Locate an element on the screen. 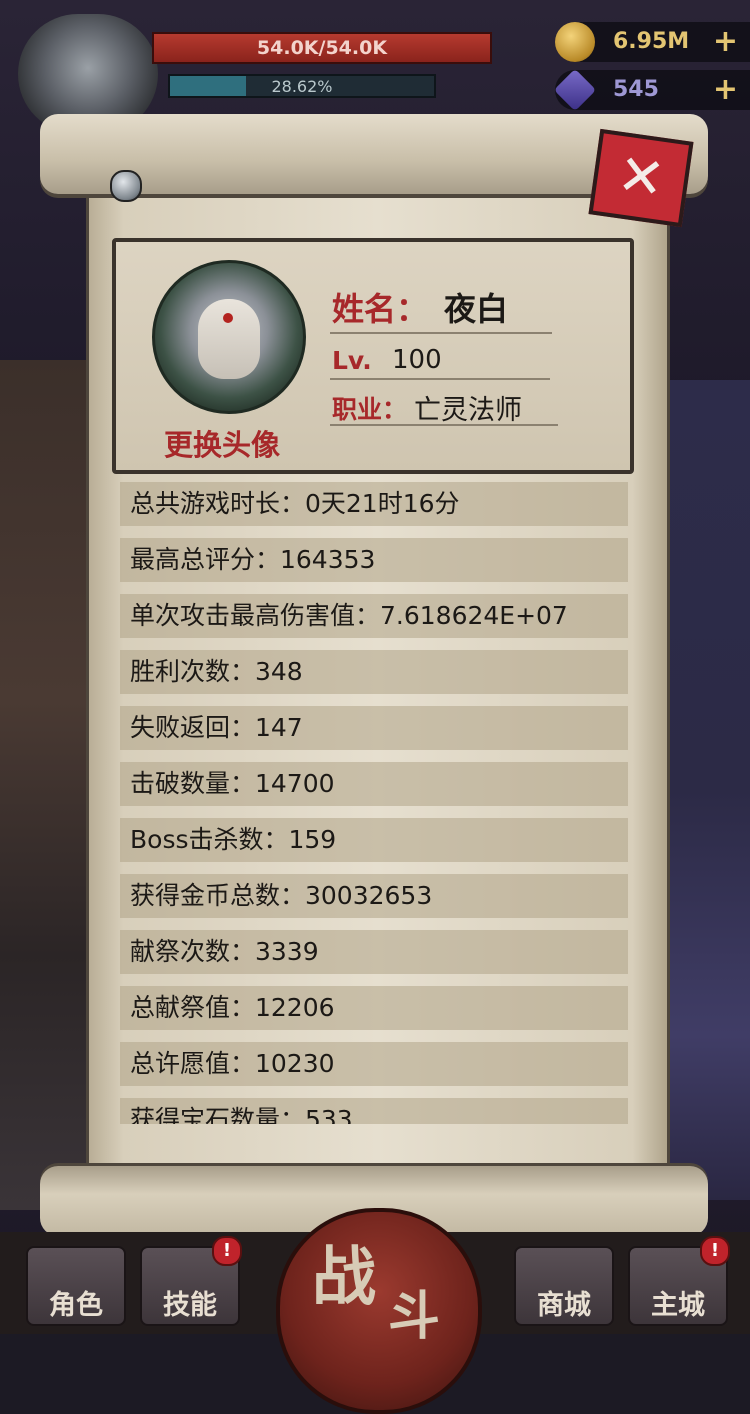  nav-shop-label: 商城 is located at coordinates (564, 1305).